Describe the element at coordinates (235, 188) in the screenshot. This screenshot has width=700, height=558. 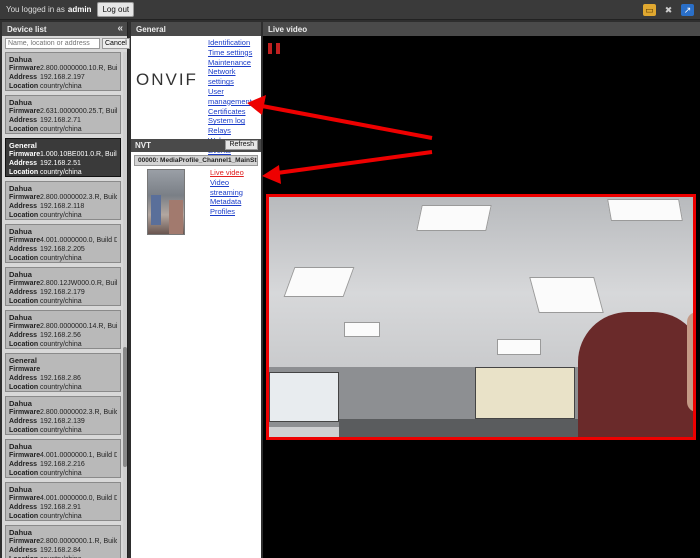
I see `profile-link-video-streaming: Video streaming` at that location.